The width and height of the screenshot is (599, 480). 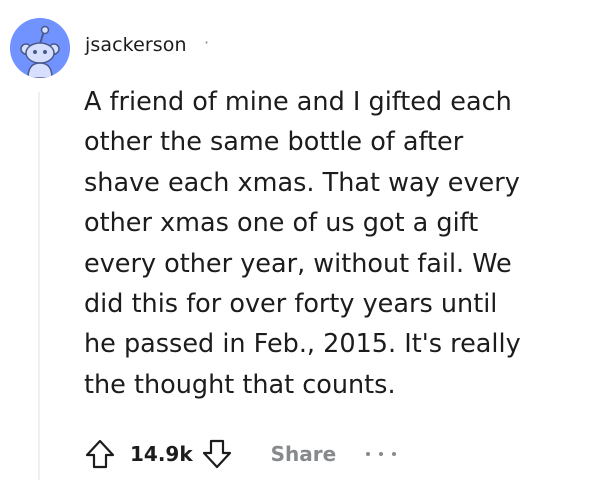 I want to click on comment-actions: 14.9k Share, so click(x=239, y=454).